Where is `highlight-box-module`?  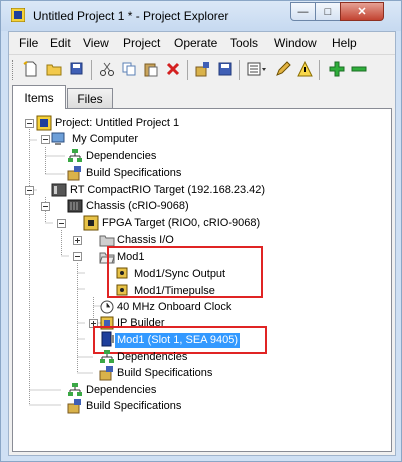
highlight-box-module is located at coordinates (180, 340).